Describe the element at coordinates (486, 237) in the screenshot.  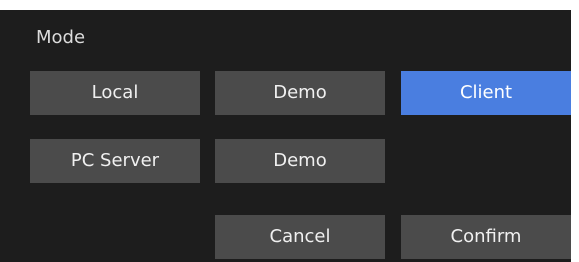
I see `confirm-button: Confirm` at that location.